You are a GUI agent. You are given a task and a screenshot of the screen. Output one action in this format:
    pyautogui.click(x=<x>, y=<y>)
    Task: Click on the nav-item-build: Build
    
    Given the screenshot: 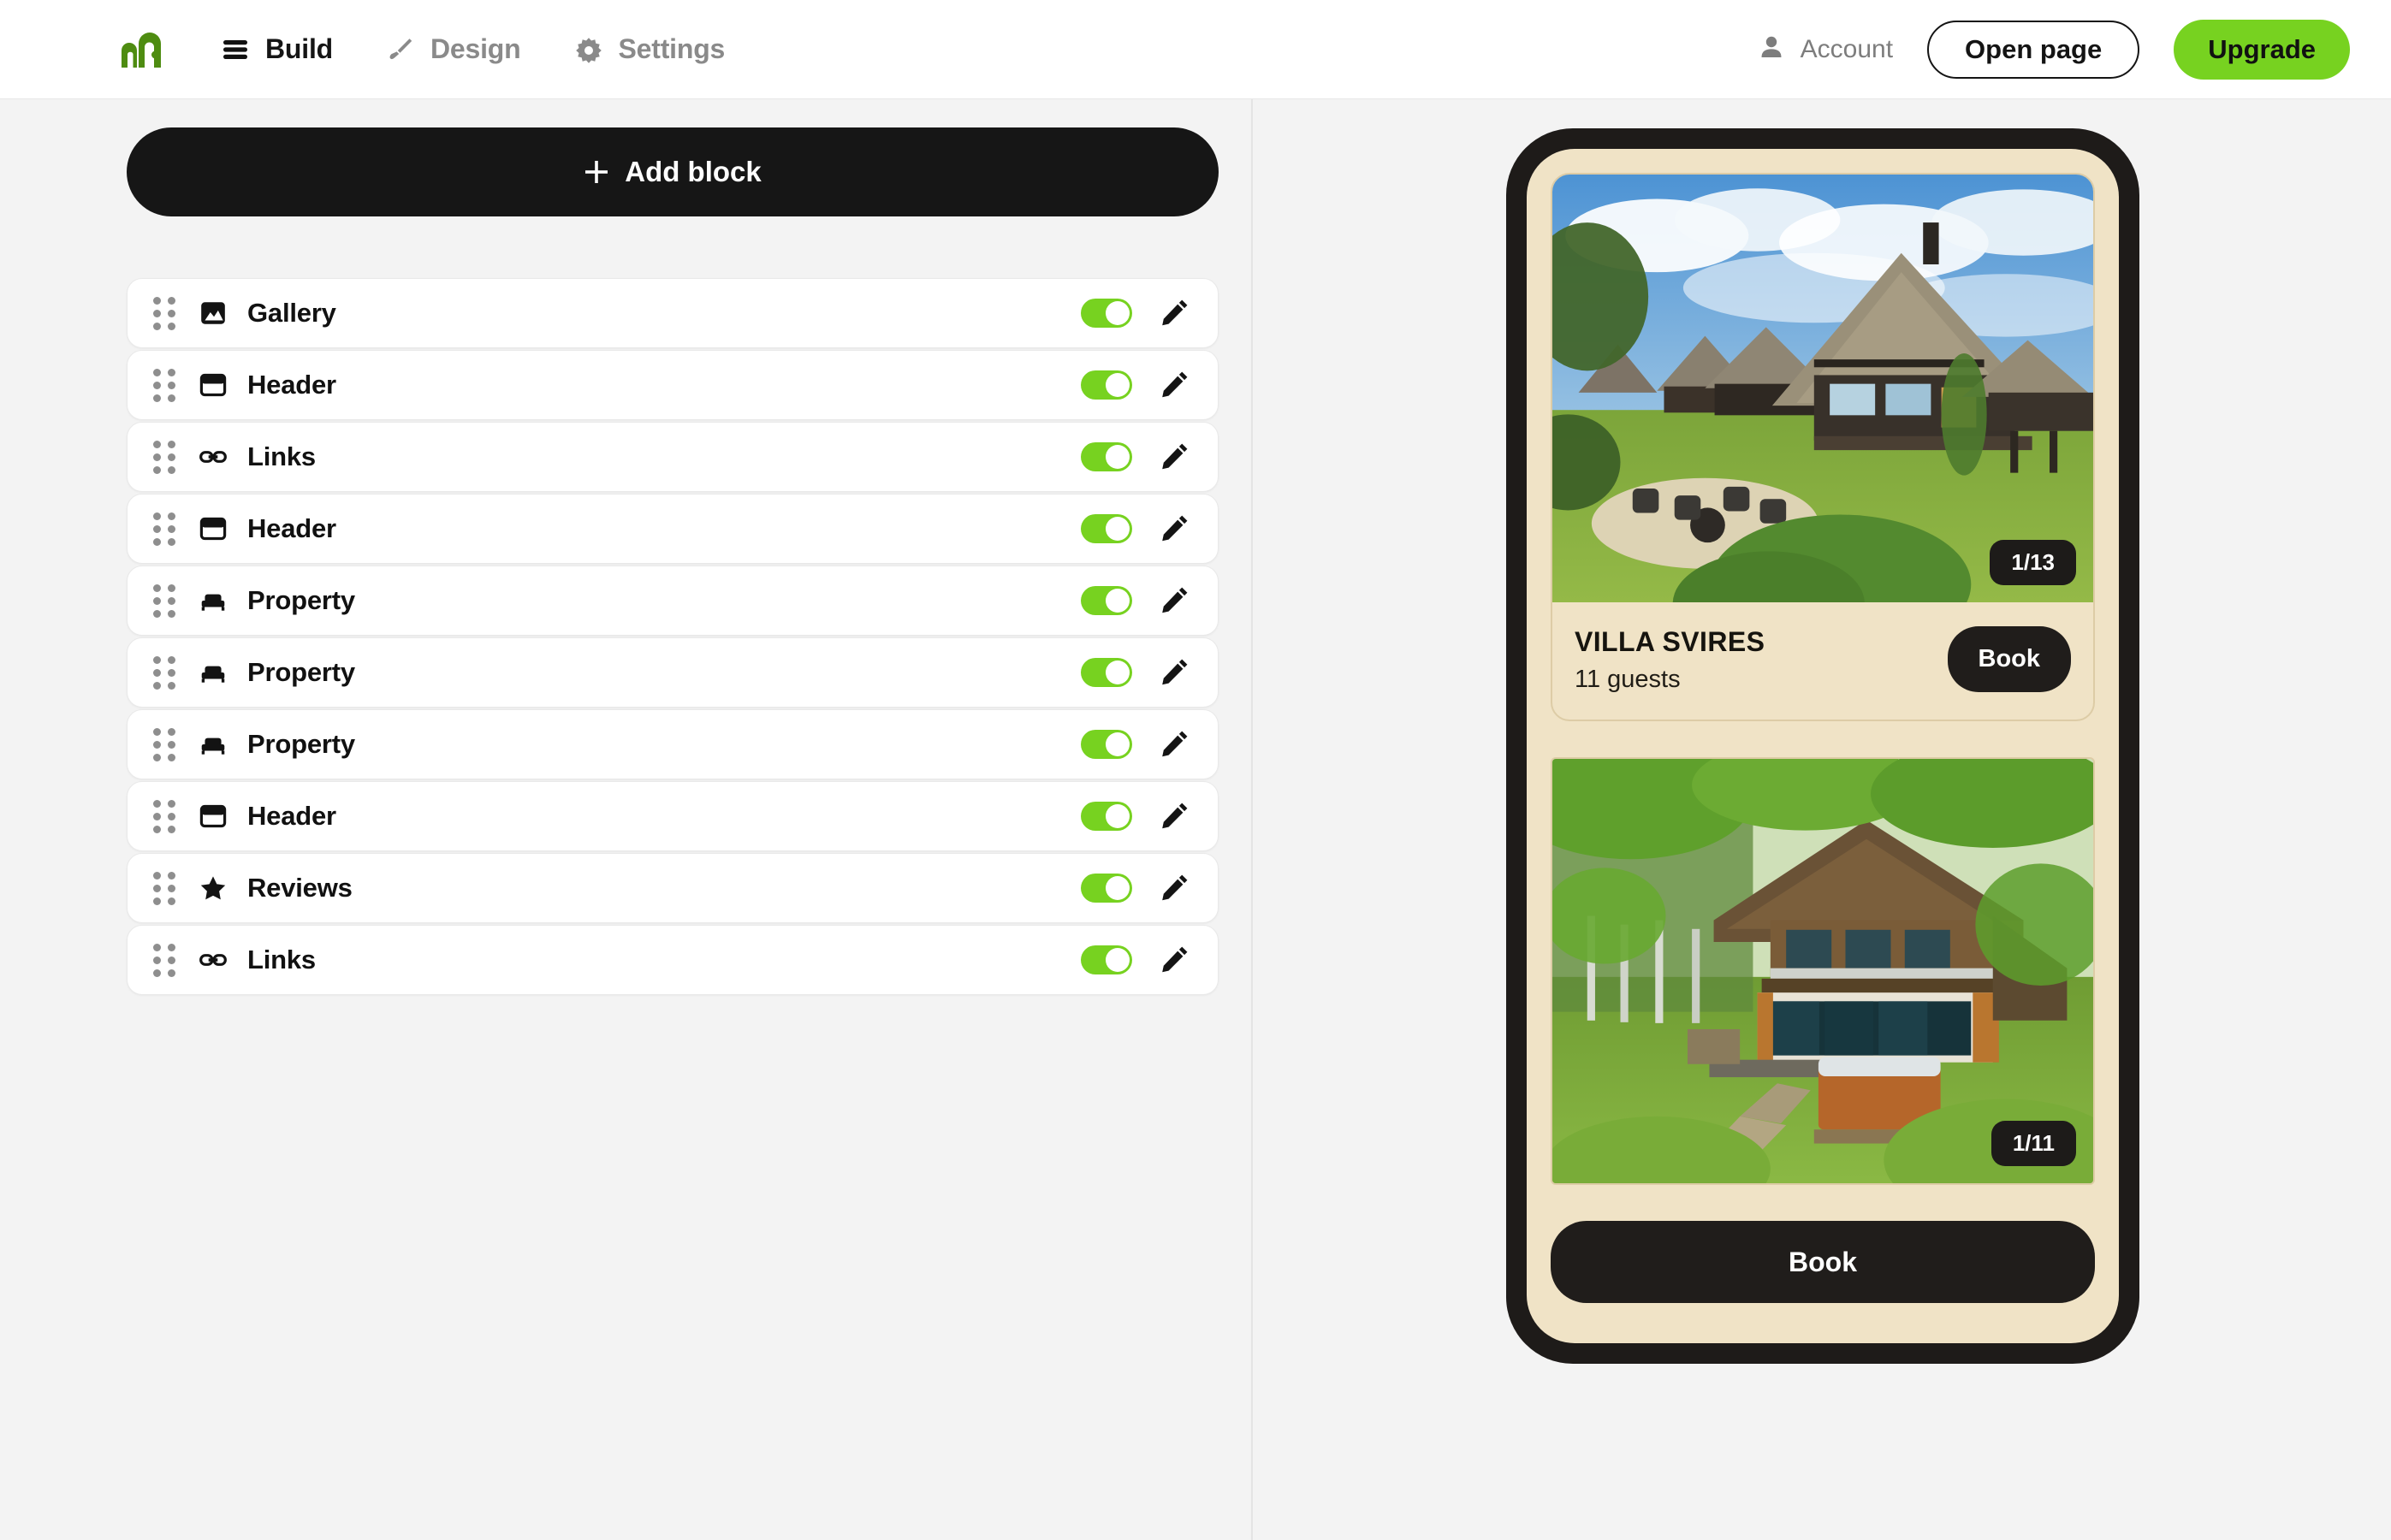 What is the action you would take?
    pyautogui.click(x=277, y=49)
    